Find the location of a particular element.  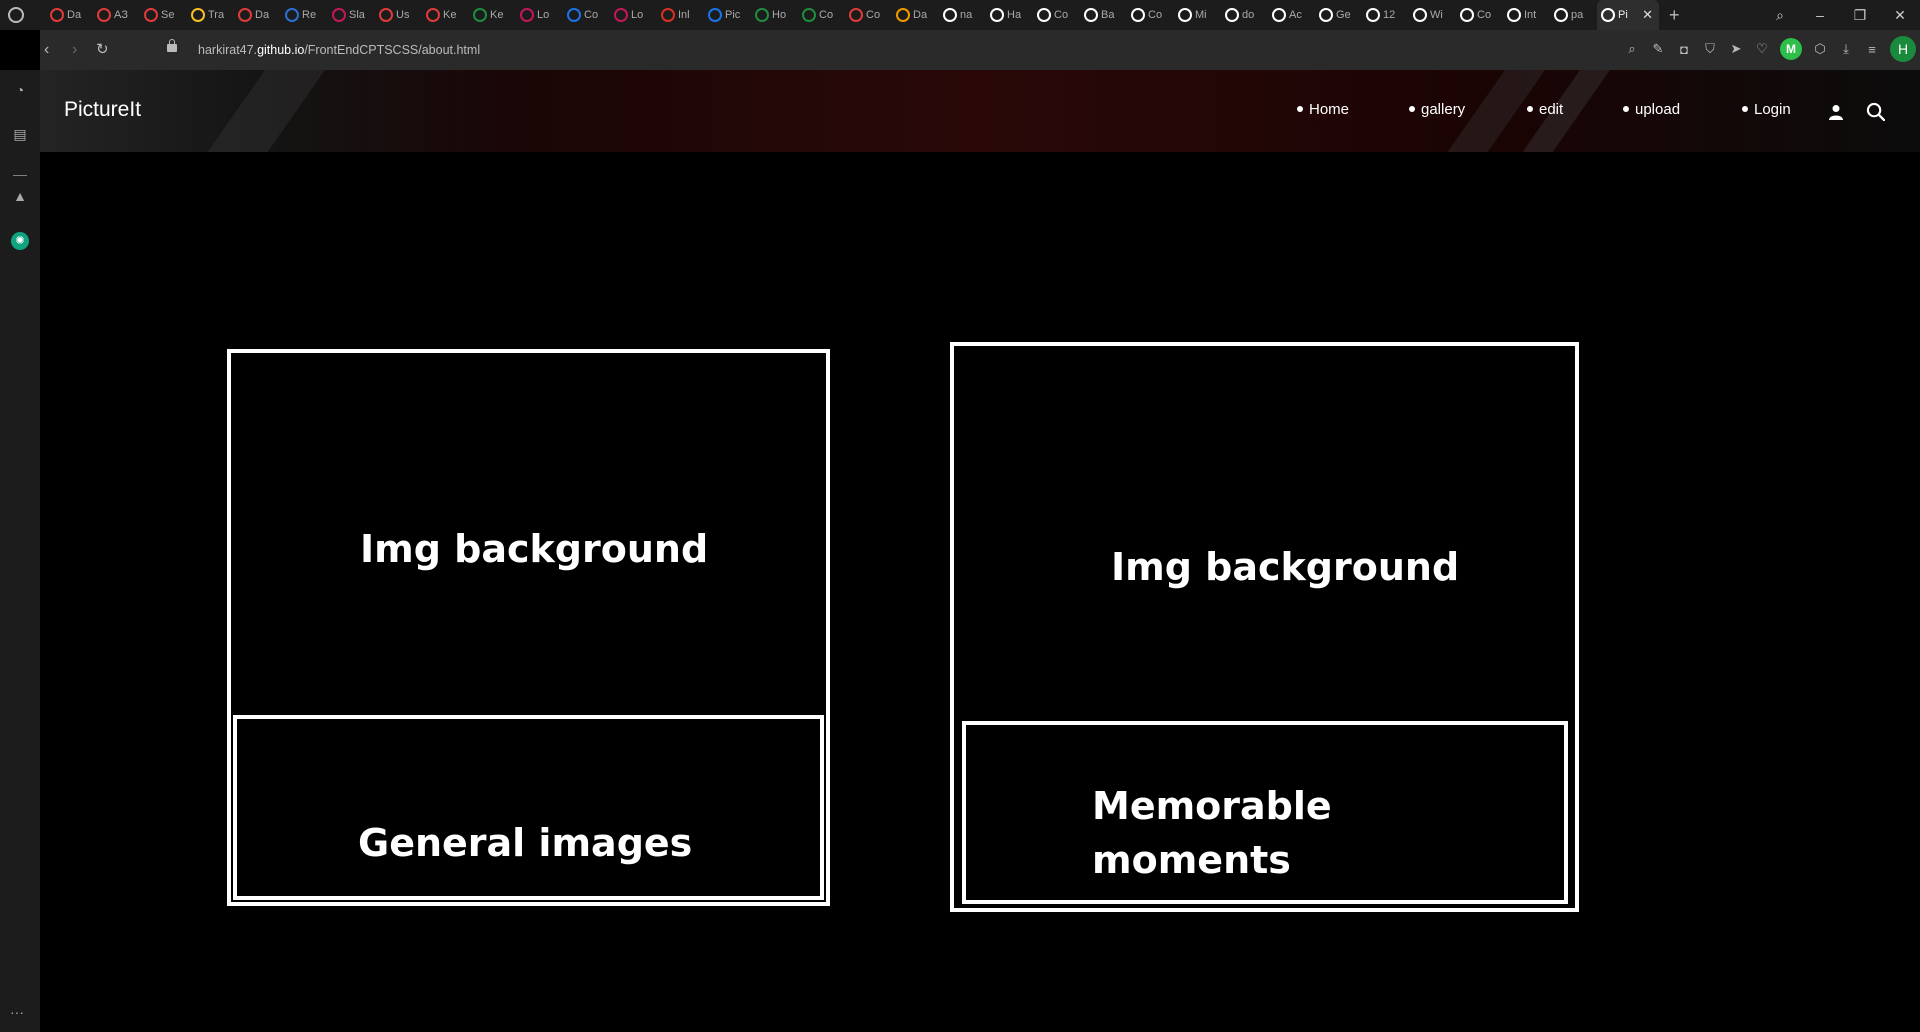

browser-tab: Mi is located at coordinates (1197, 15).